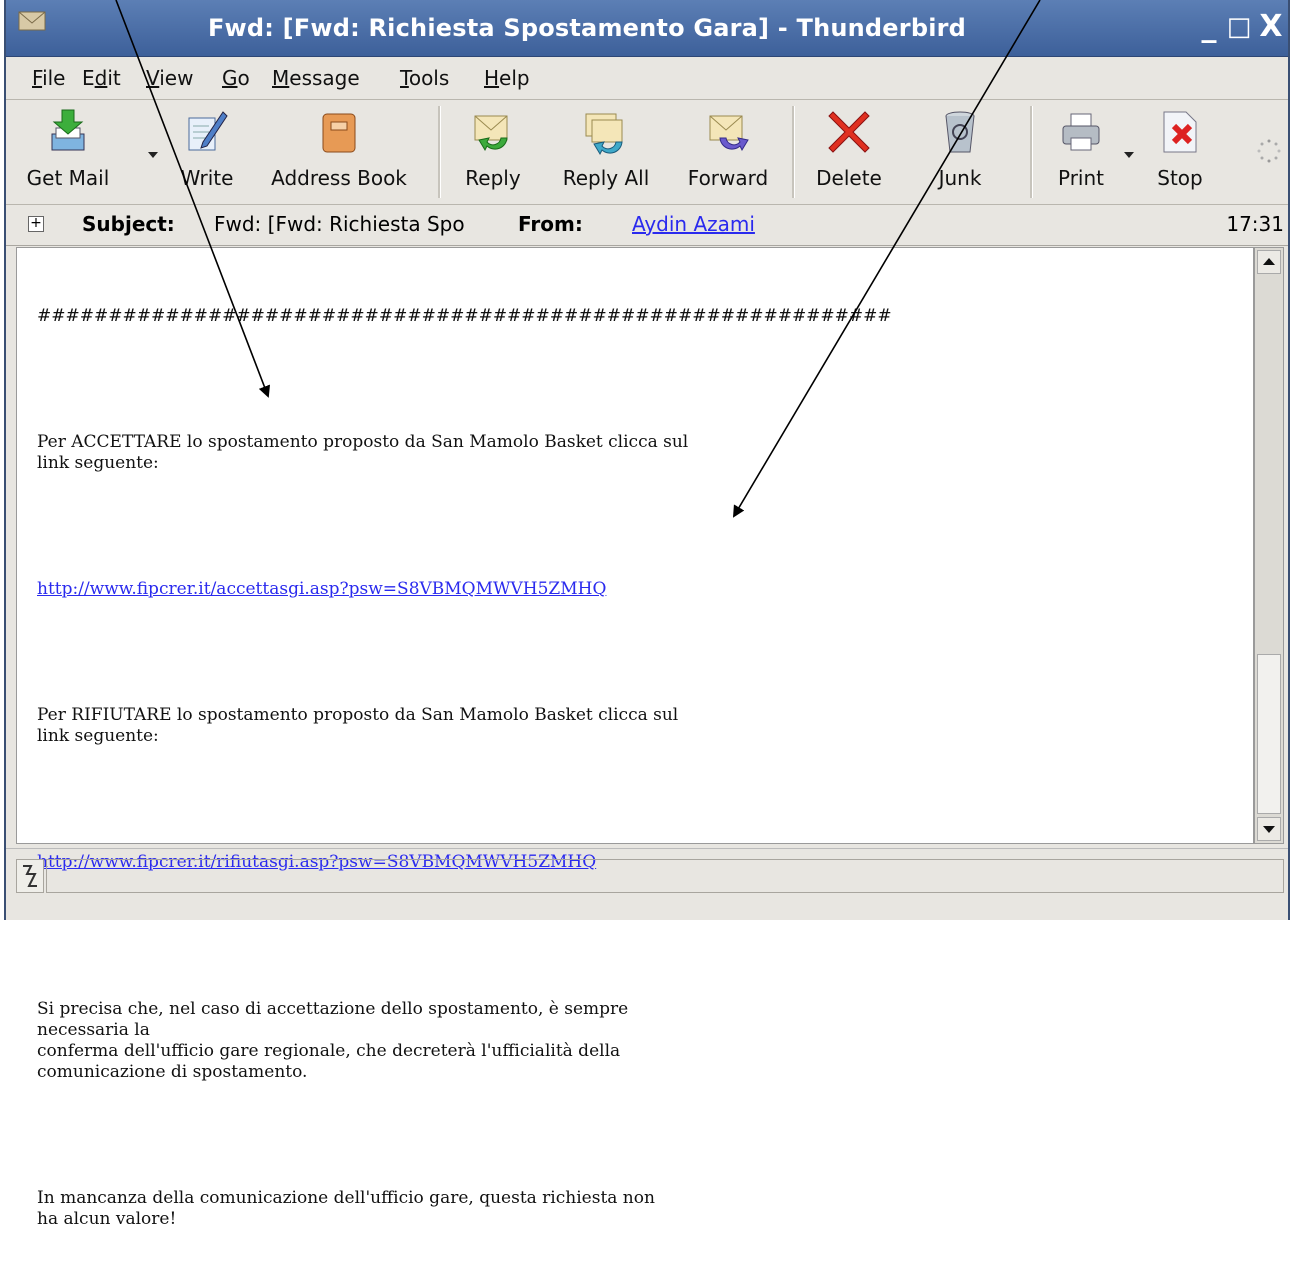 Image resolution: width=1296 pixels, height=1272 pixels. What do you see at coordinates (153, 155) in the screenshot?
I see `get-mail-dropdown` at bounding box center [153, 155].